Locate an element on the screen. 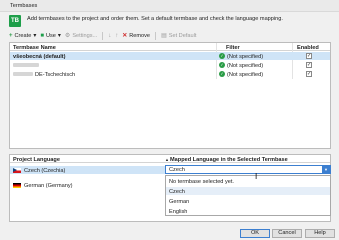 This screenshot has width=339, height=240. move-down-button: ↓ is located at coordinates (109, 36).